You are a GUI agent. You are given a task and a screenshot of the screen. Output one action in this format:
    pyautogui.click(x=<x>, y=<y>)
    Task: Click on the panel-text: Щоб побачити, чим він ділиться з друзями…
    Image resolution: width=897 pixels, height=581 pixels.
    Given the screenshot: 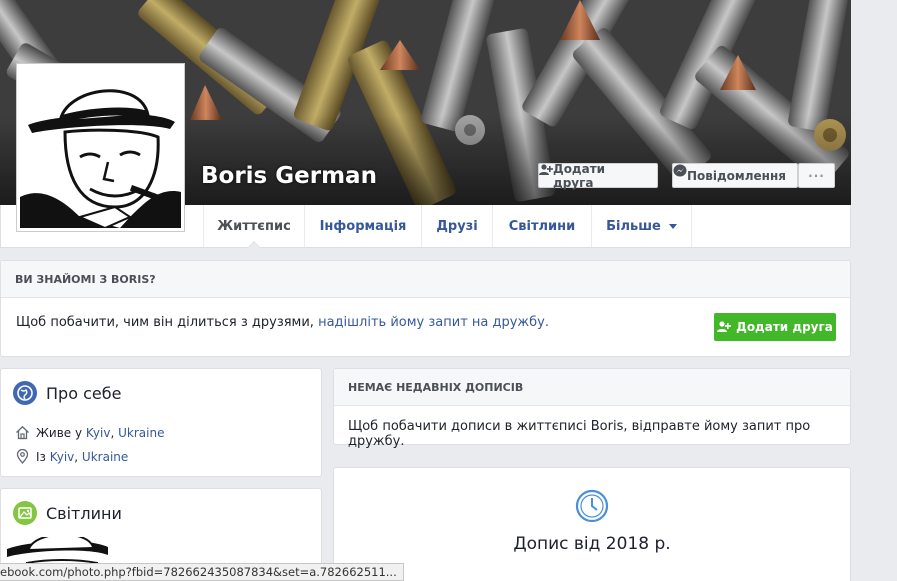 What is the action you would take?
    pyautogui.click(x=282, y=322)
    